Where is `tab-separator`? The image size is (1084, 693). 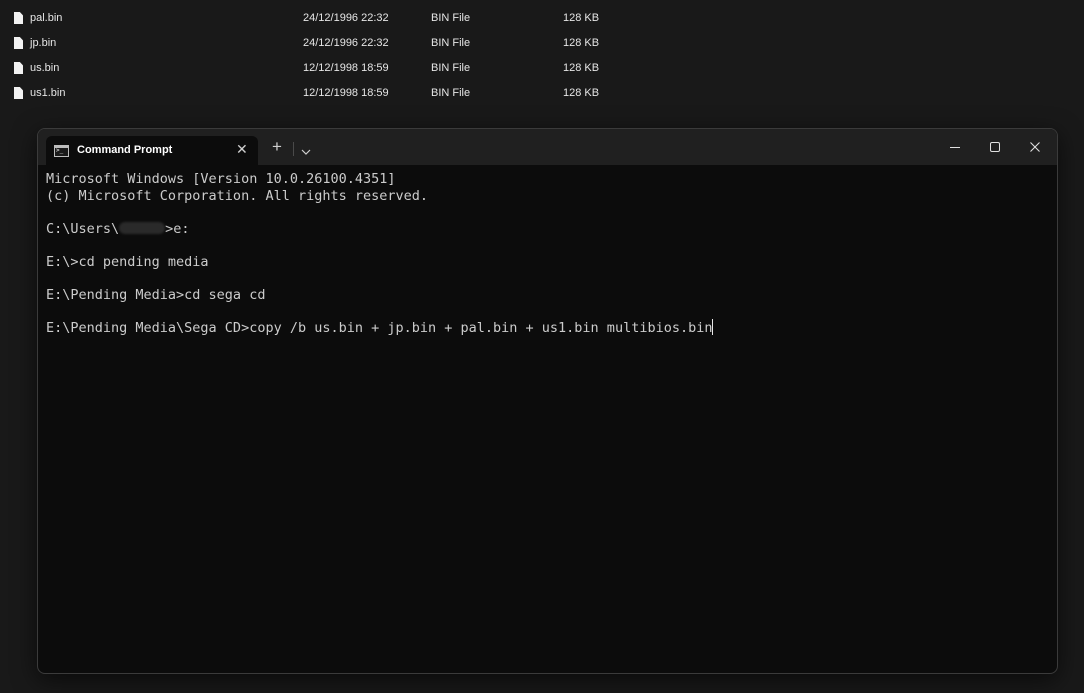 tab-separator is located at coordinates (293, 149).